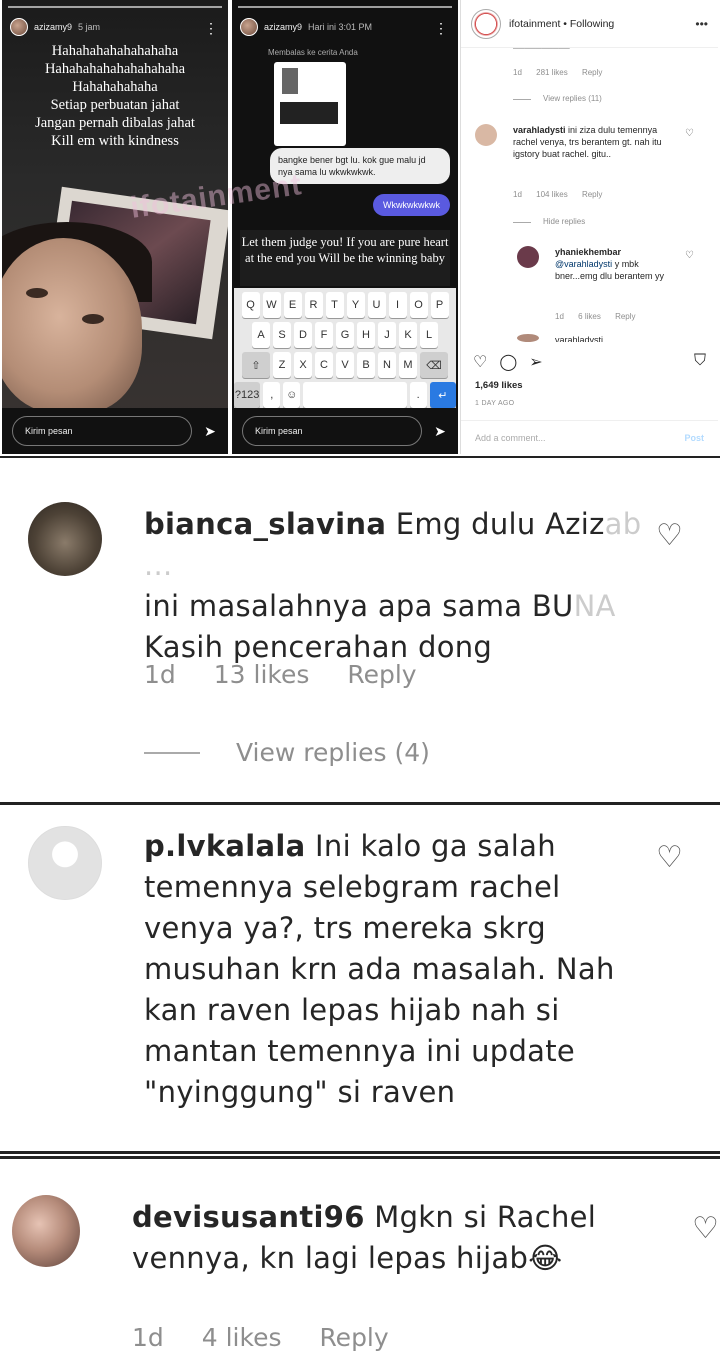  What do you see at coordinates (345, 365) in the screenshot?
I see `key: V` at bounding box center [345, 365].